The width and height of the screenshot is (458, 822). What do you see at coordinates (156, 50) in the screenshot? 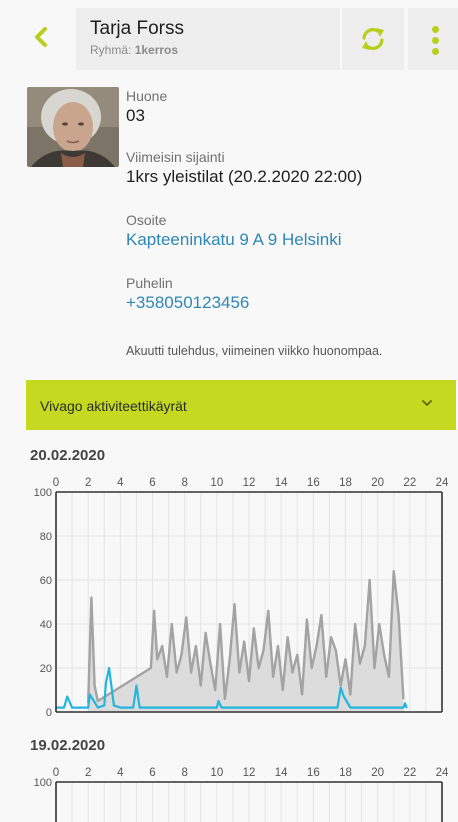
I see `group-value: 1kerros` at bounding box center [156, 50].